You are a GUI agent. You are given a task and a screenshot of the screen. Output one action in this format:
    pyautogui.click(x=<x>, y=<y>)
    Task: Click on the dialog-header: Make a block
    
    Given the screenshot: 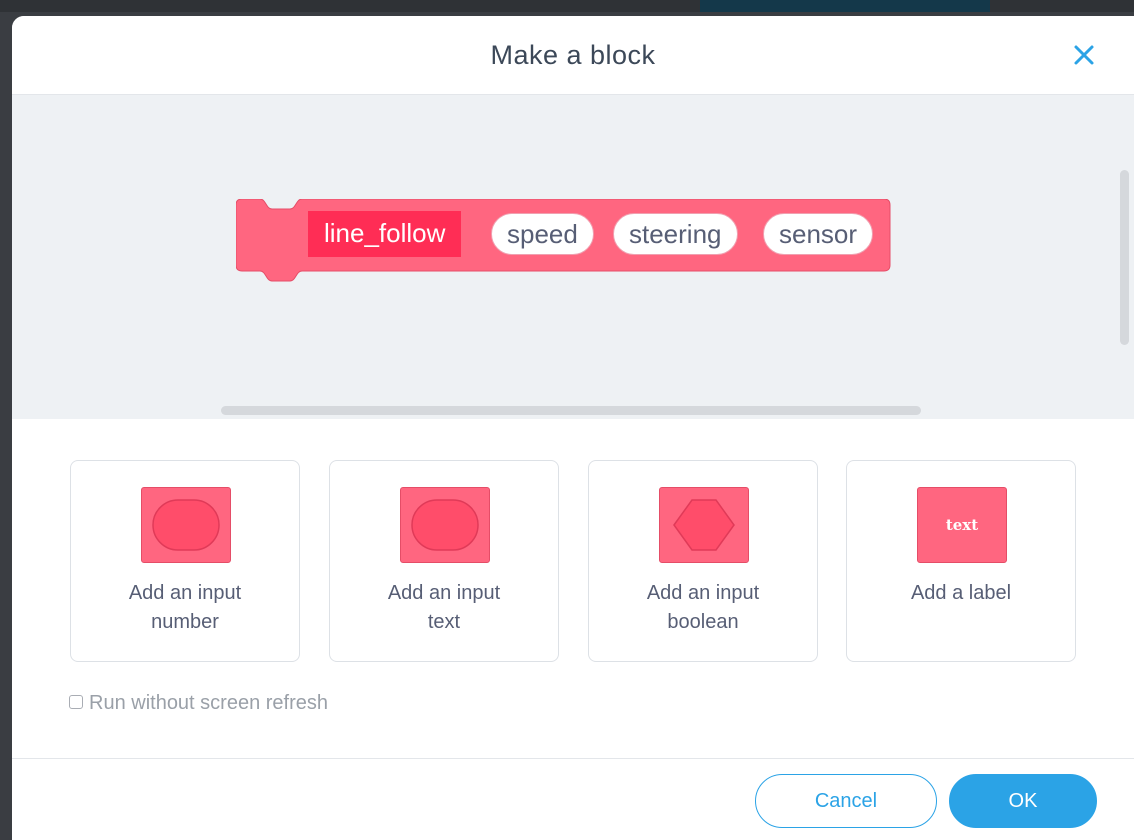 What is the action you would take?
    pyautogui.click(x=573, y=55)
    